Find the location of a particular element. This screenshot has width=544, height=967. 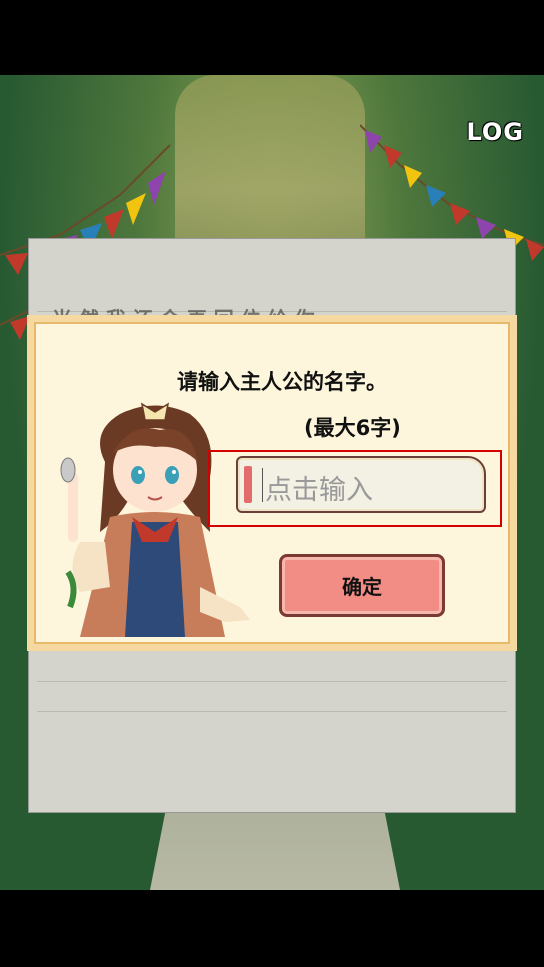

input-accent-bar is located at coordinates (248, 484).